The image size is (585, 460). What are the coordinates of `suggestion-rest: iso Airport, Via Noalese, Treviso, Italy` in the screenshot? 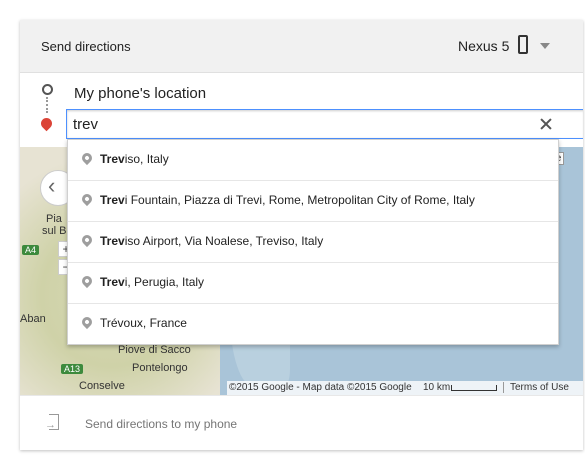 It's located at (224, 241).